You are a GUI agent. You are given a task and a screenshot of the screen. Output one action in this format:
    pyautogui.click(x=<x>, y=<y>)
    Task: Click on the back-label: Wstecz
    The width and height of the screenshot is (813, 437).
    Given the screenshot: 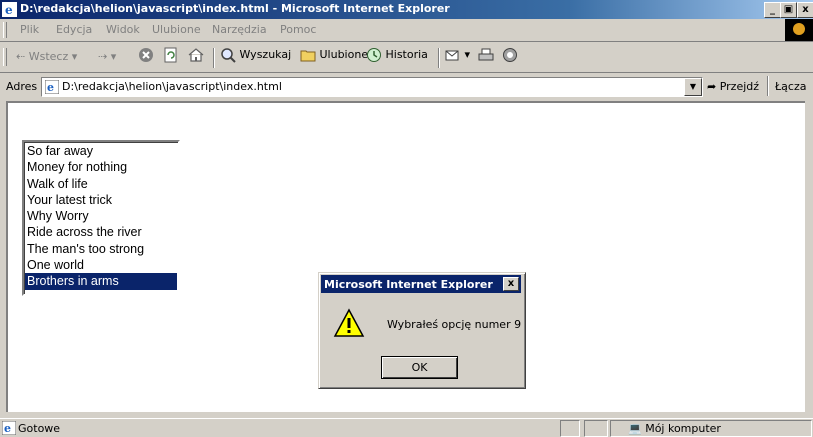 What is the action you would take?
    pyautogui.click(x=48, y=56)
    